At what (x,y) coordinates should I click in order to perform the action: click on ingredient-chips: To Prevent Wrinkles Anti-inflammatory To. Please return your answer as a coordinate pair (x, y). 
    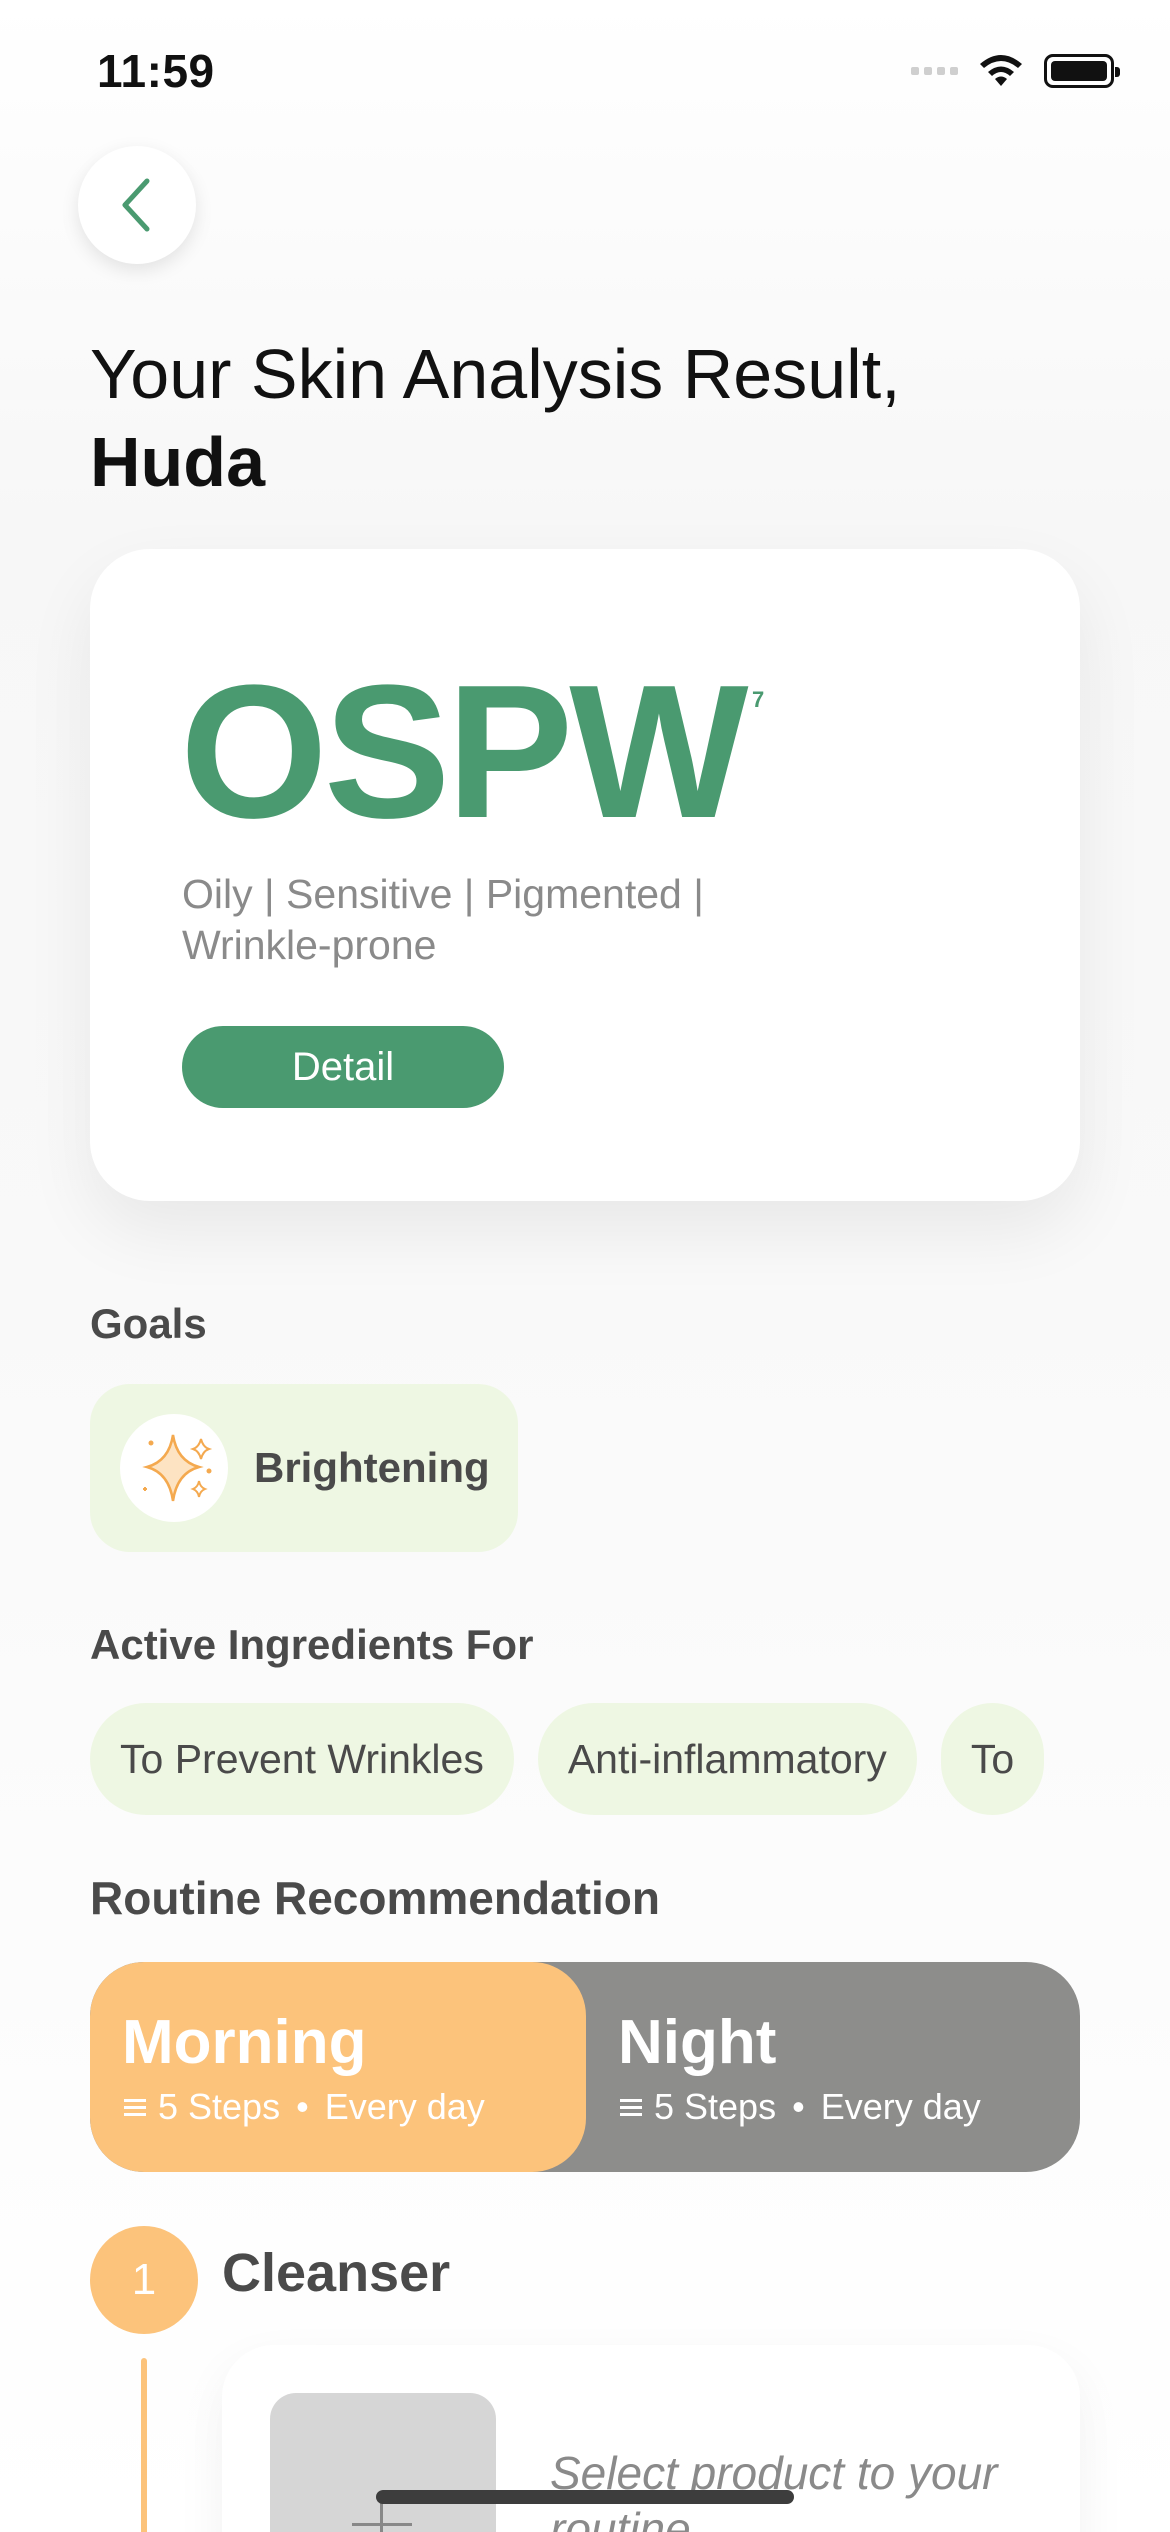
    Looking at the image, I should click on (585, 1759).